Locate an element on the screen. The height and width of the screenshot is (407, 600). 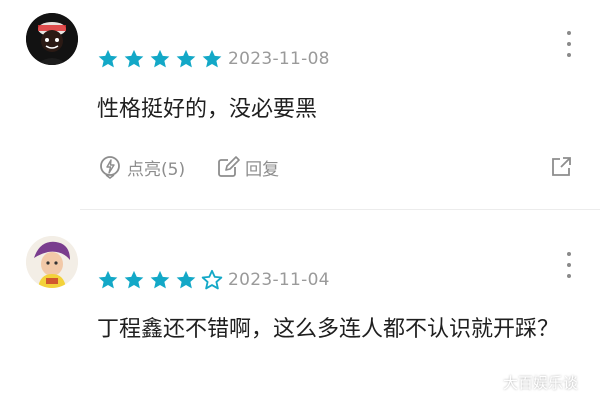
edit-reply-icon is located at coordinates (229, 166).